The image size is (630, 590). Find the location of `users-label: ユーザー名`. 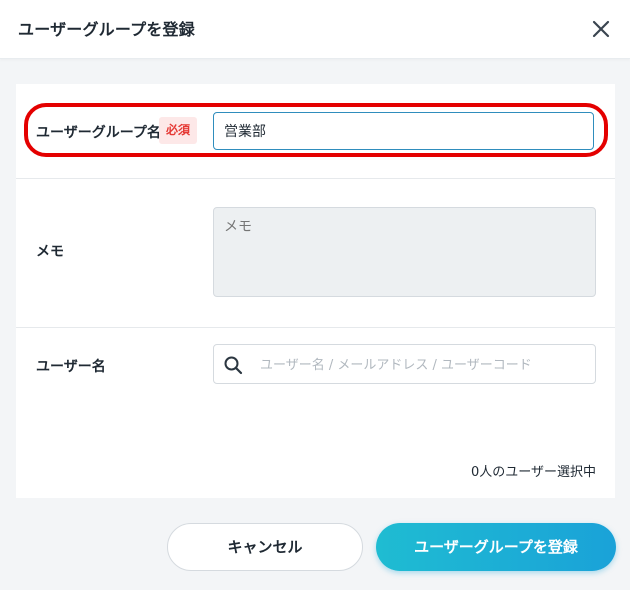

users-label: ユーザー名 is located at coordinates (71, 367).